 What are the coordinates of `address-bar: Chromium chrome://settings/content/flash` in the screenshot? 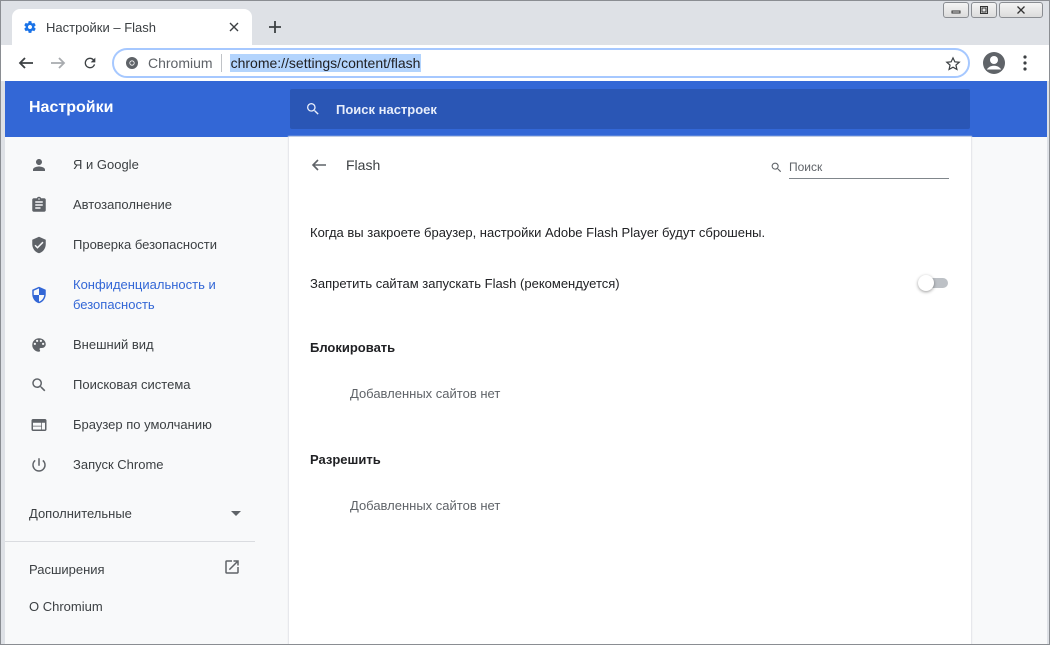 It's located at (541, 63).